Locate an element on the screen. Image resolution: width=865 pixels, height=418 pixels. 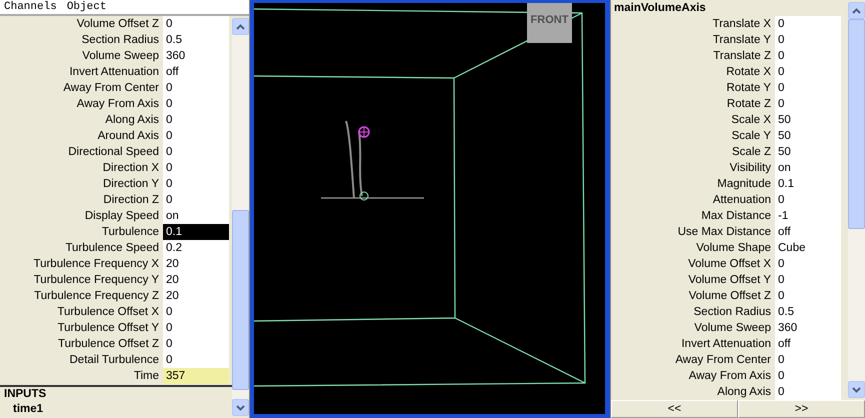
channel-label: Direction Y is located at coordinates (131, 184).